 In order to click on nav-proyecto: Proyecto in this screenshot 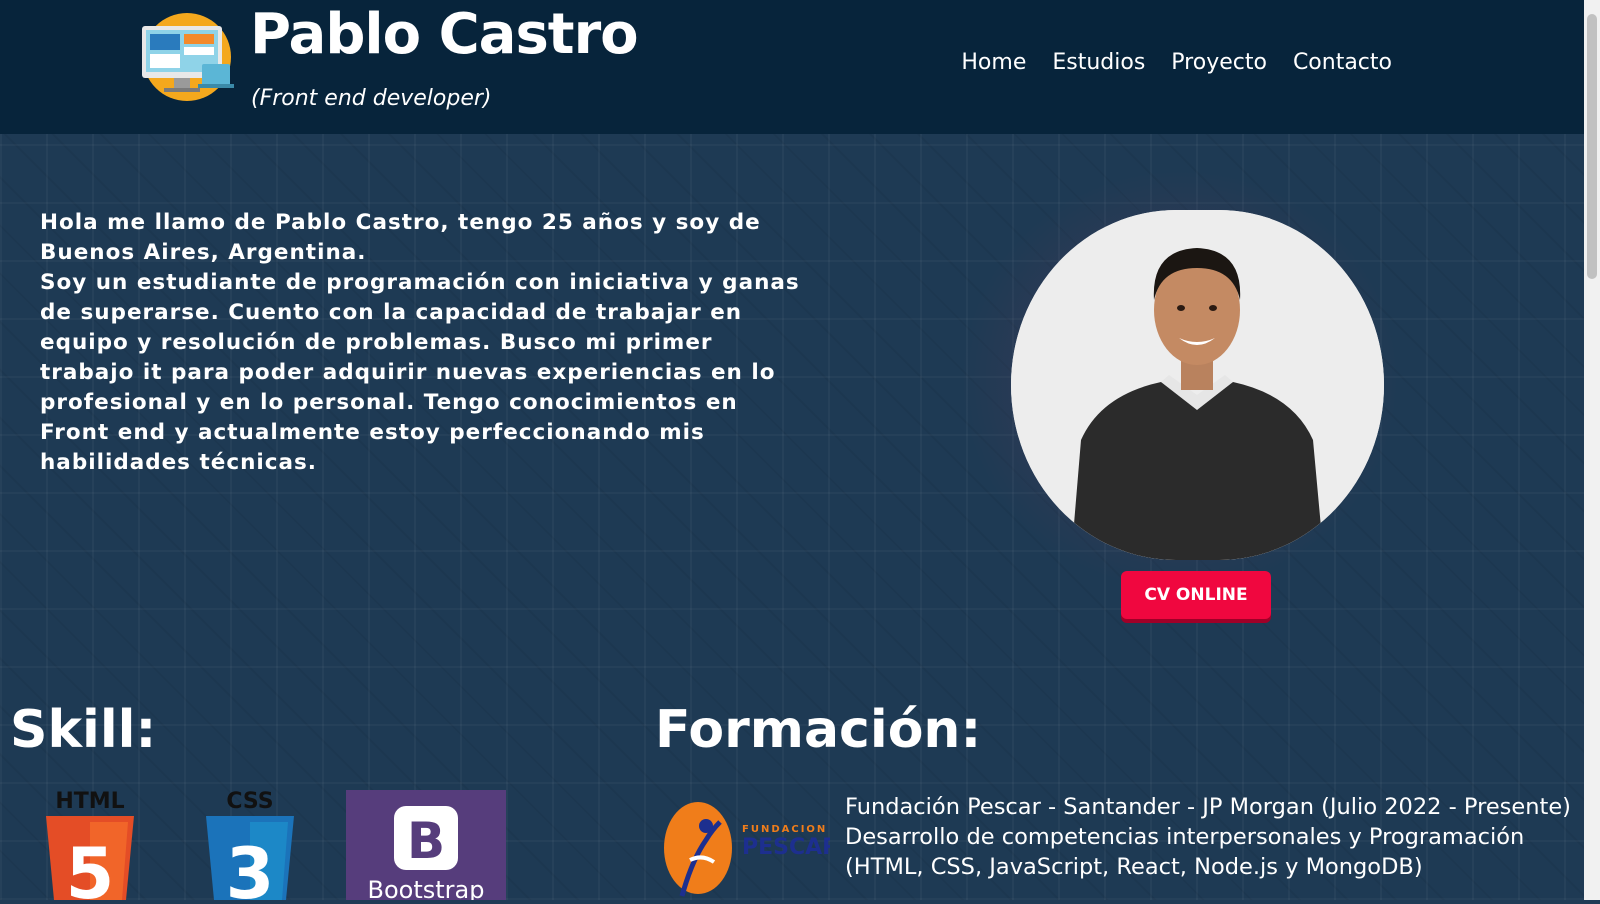, I will do `click(1219, 62)`.